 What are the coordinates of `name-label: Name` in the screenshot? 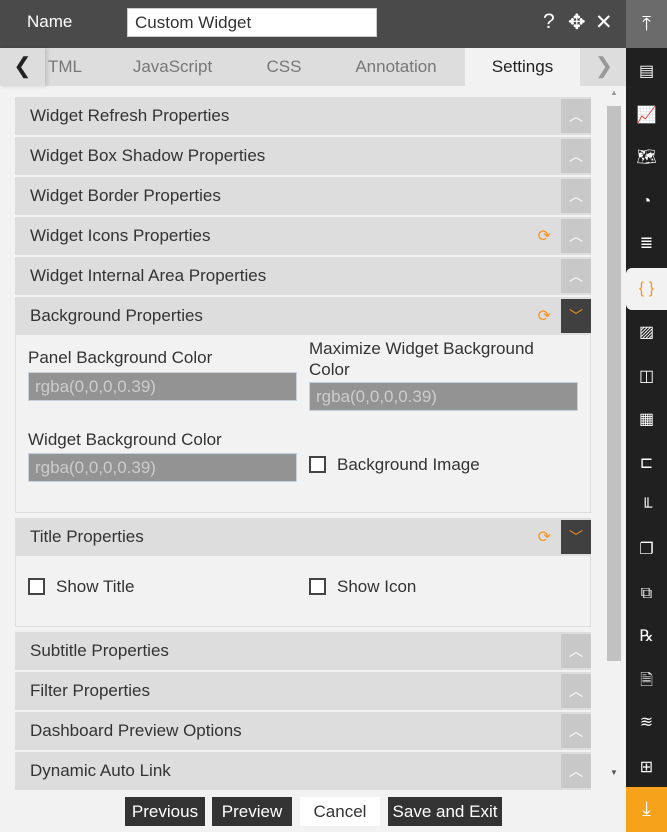 It's located at (50, 21).